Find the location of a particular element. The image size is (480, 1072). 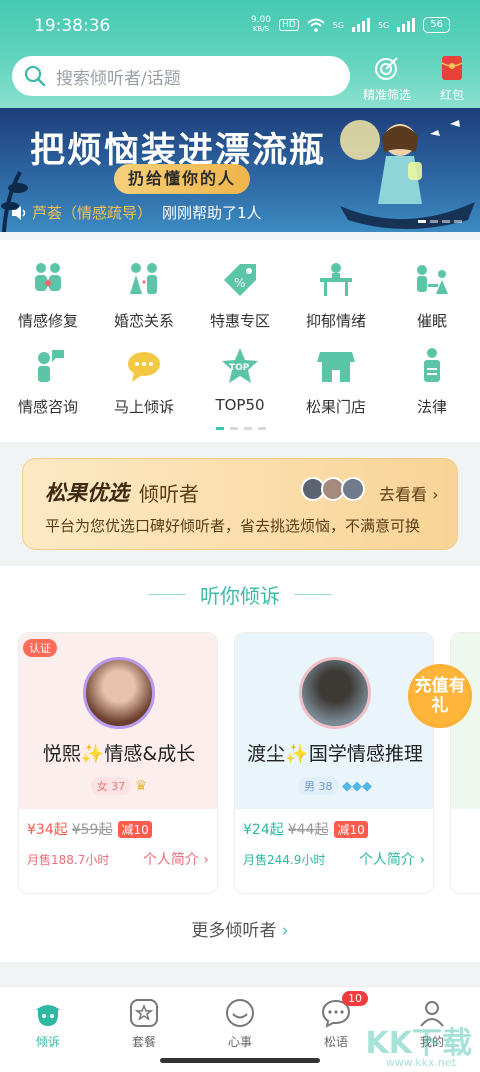

recharge-gift-badge: 充值有礼 is located at coordinates (440, 696).